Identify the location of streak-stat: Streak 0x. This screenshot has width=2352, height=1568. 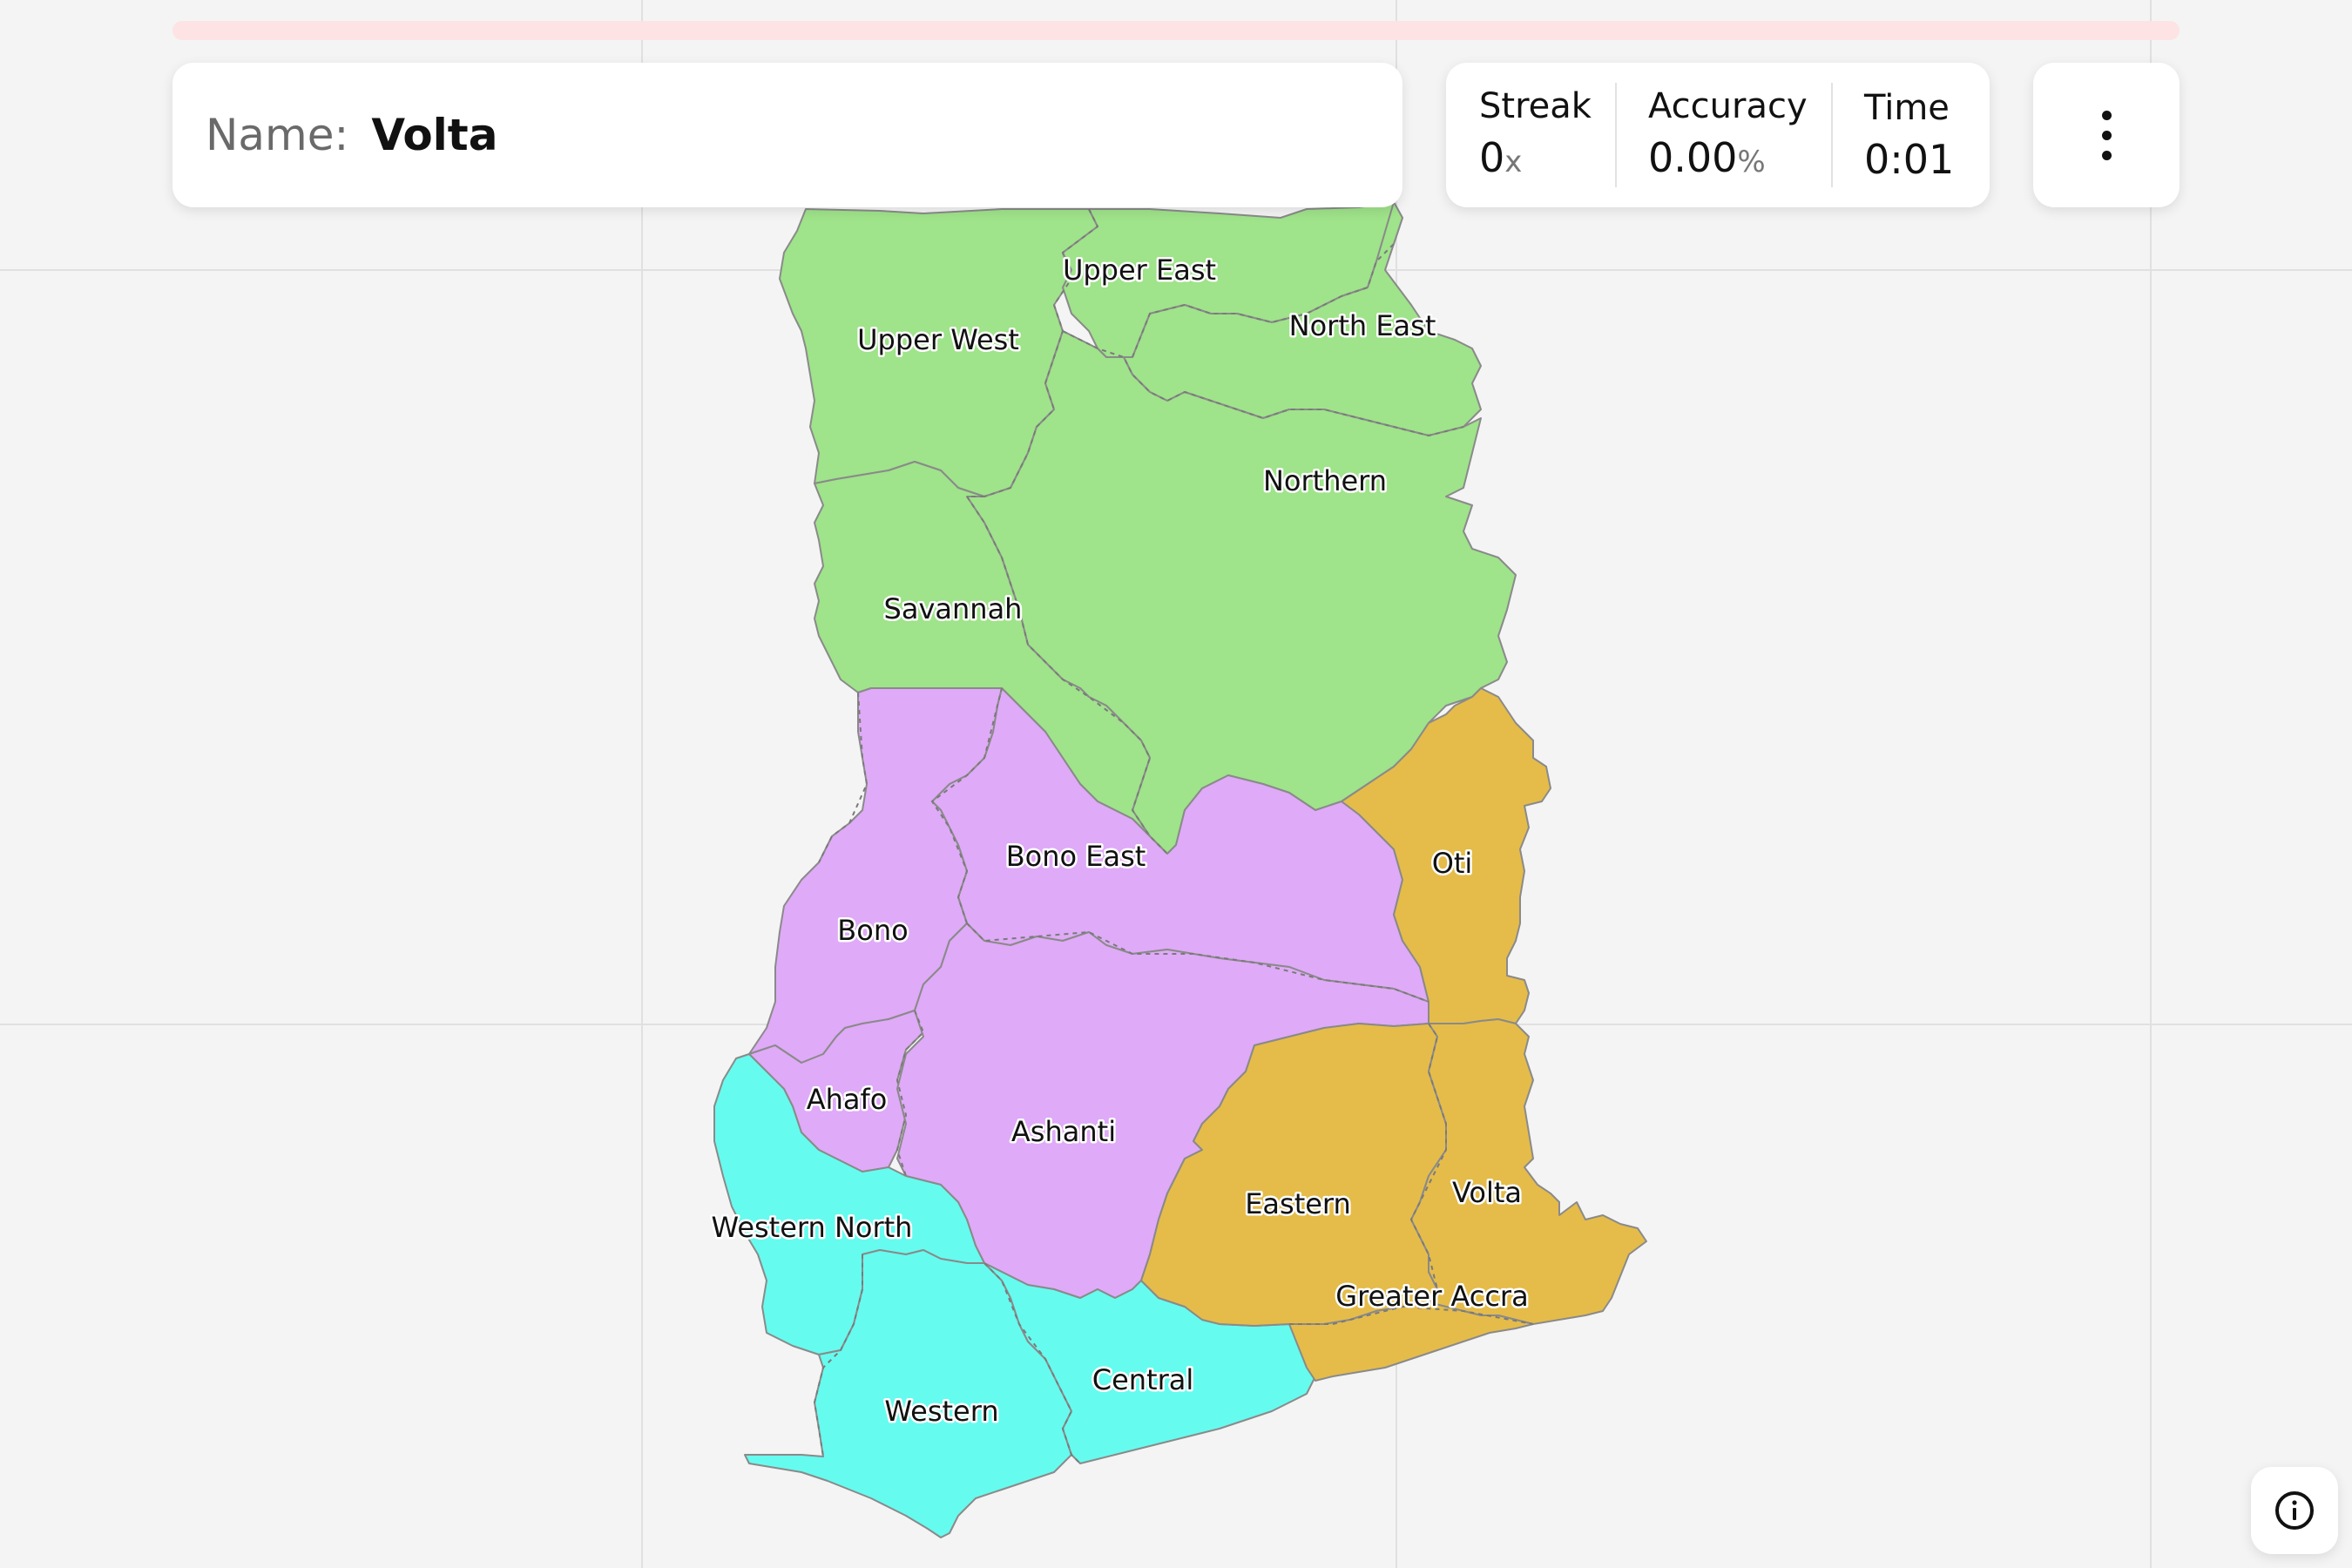
(1536, 135).